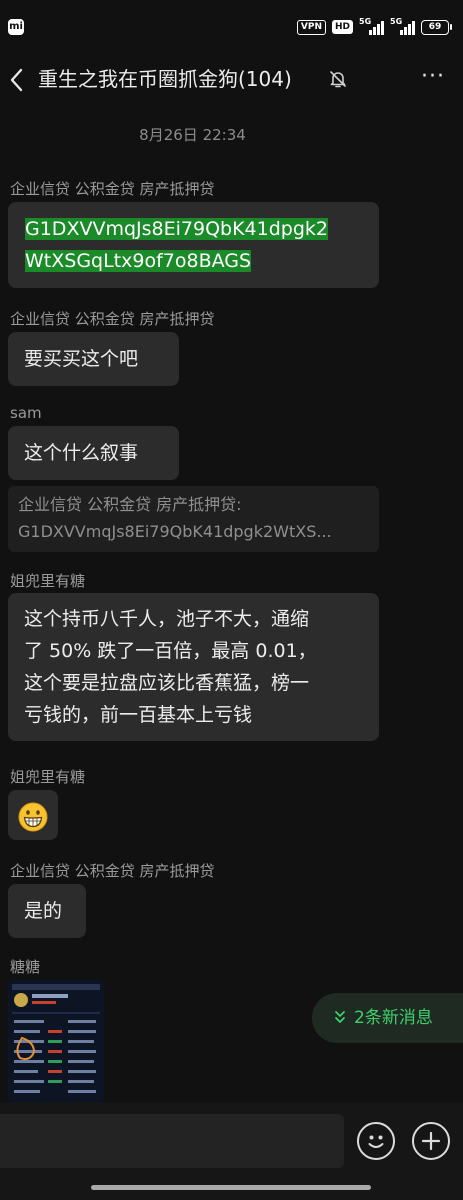  I want to click on message-text: 这个持币八千人，池子不大，通缩, so click(167, 619).